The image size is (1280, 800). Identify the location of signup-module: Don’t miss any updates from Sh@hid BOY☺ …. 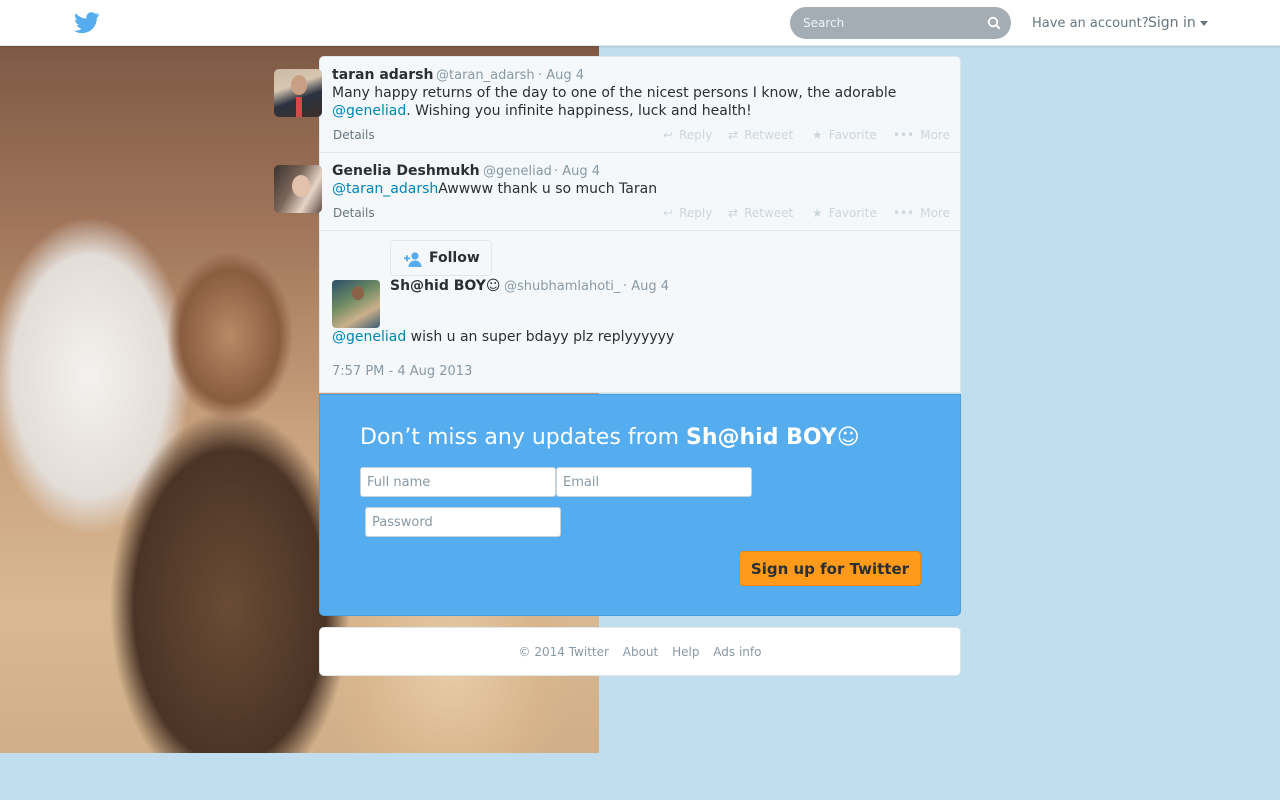
(640, 505).